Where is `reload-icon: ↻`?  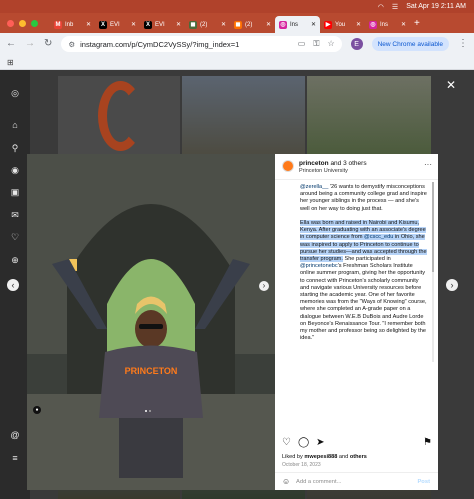 reload-icon: ↻ is located at coordinates (48, 44).